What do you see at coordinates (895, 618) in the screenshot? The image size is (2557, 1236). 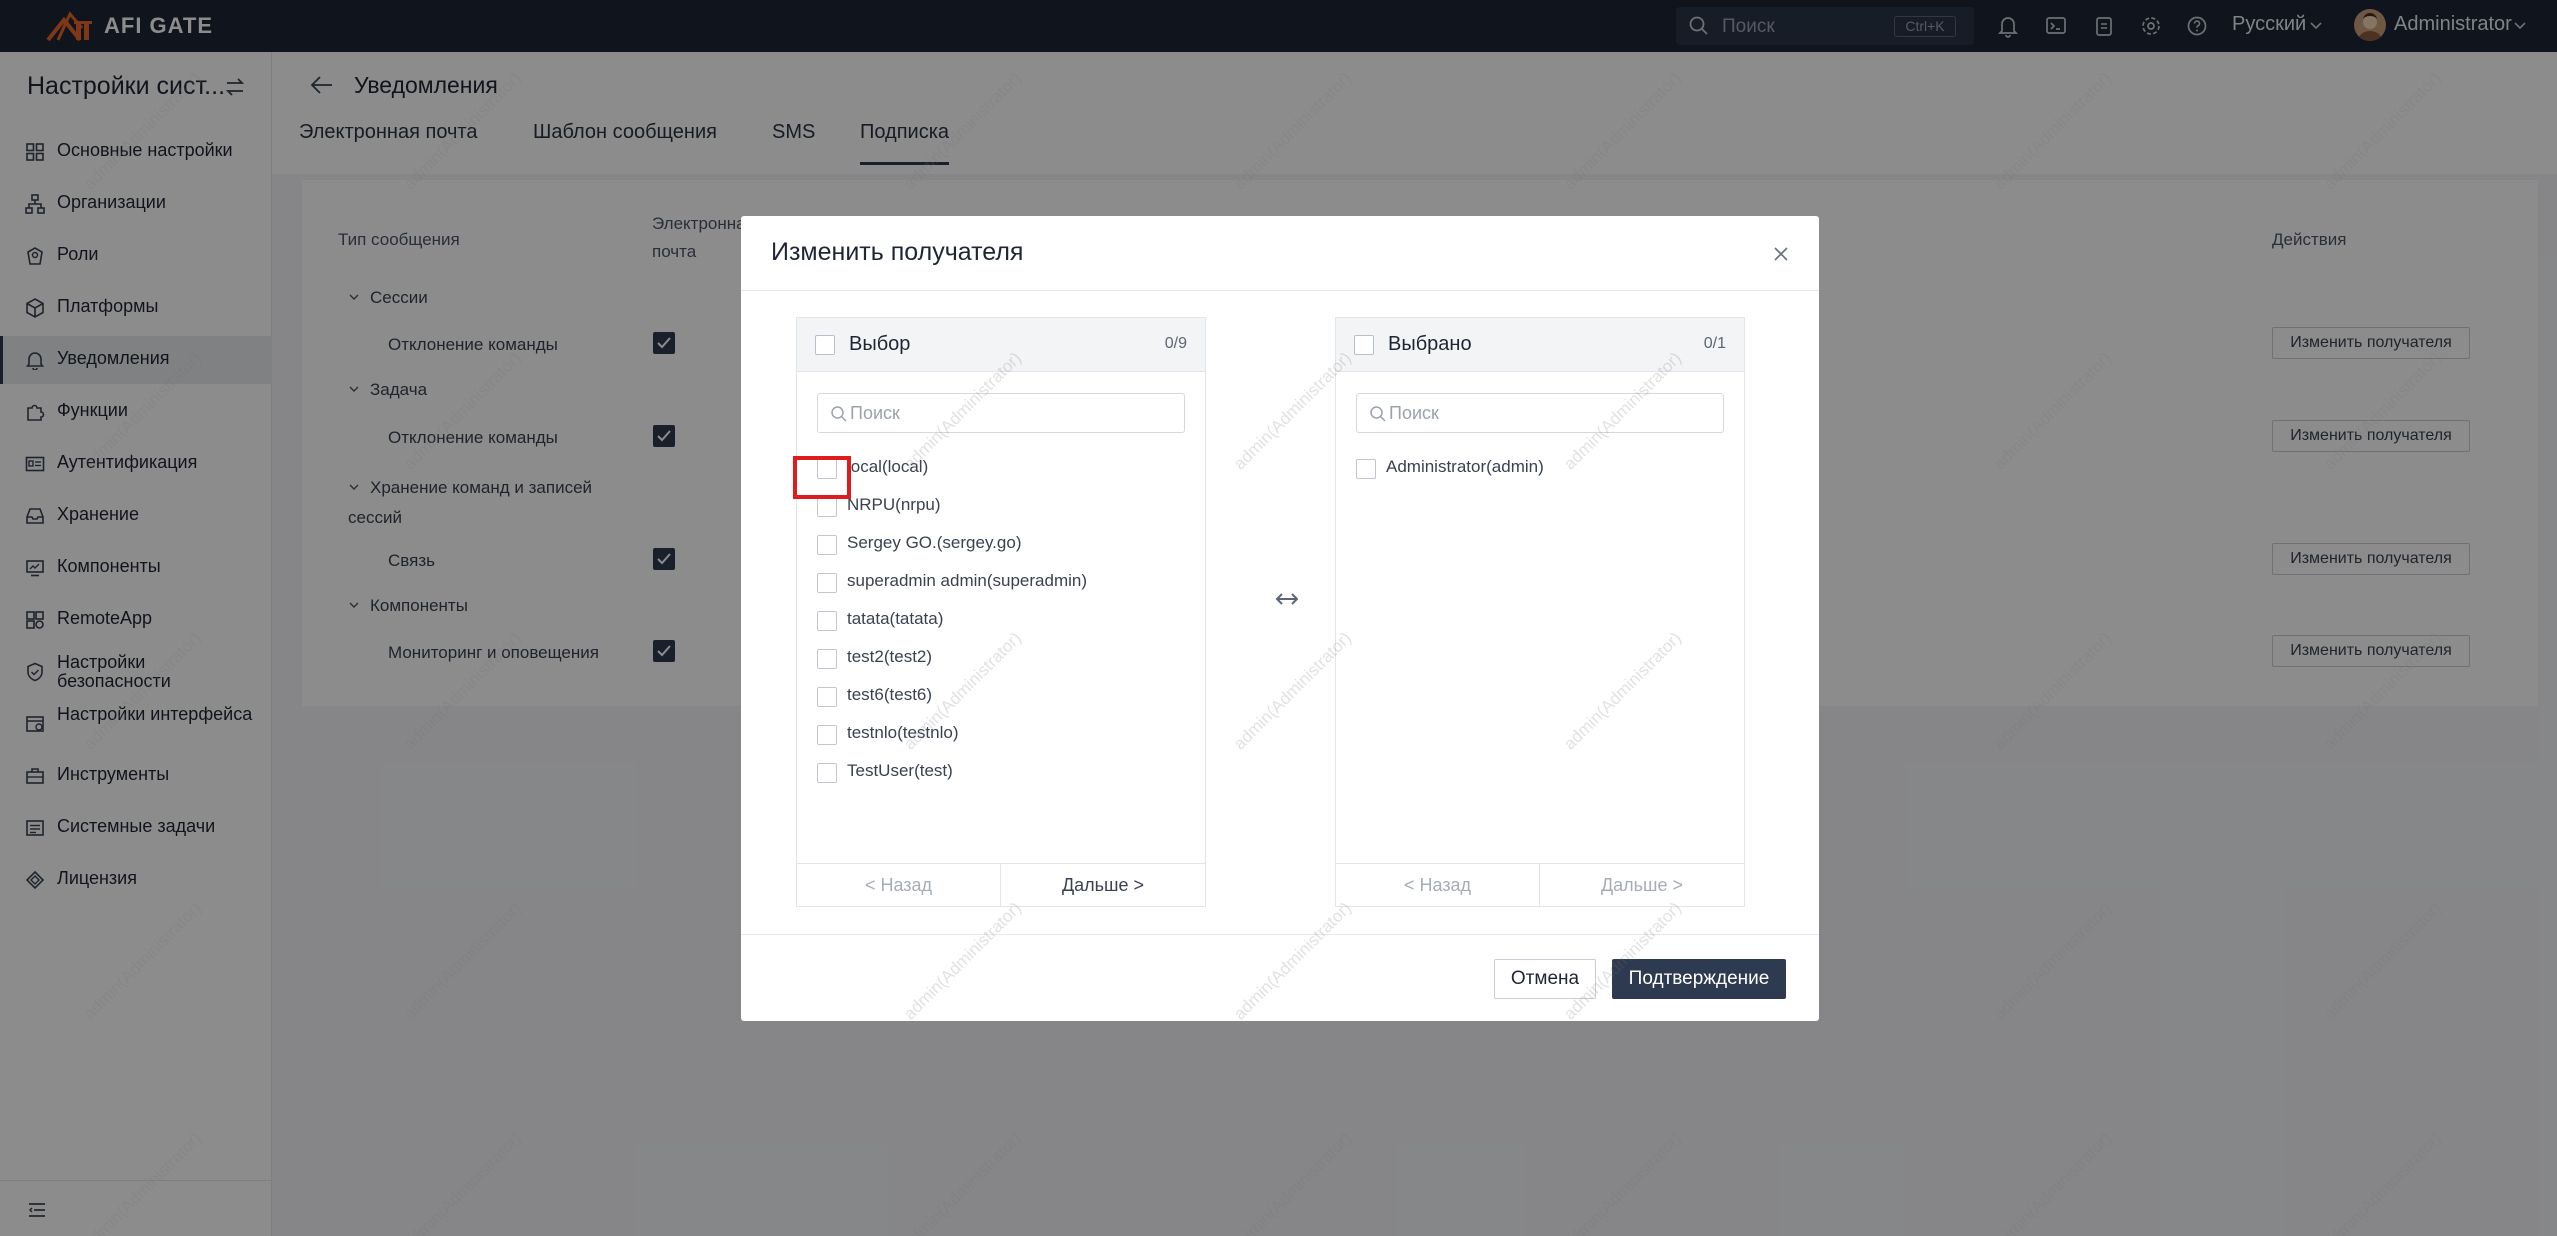 I see `item-label: tatata(tatata)` at bounding box center [895, 618].